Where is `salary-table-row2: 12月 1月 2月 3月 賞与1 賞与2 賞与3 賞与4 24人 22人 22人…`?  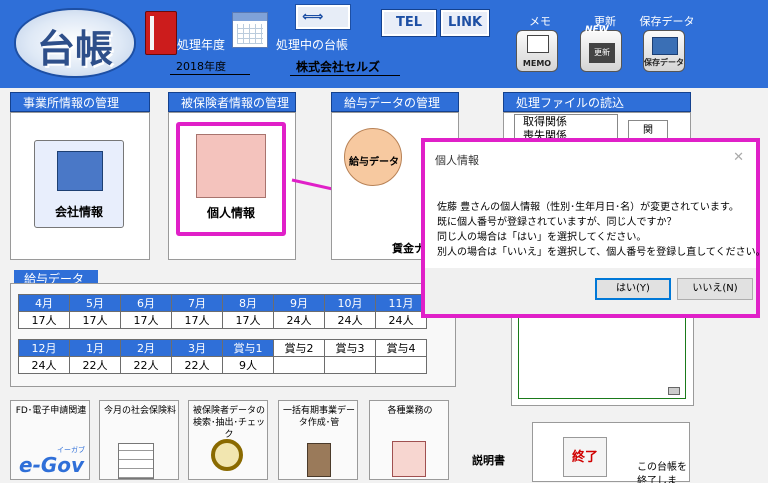
salary-table-row2: 12月 1月 2月 3月 賞与1 賞与2 賞与3 賞与4 24人 22人 22人… is located at coordinates (222, 356).